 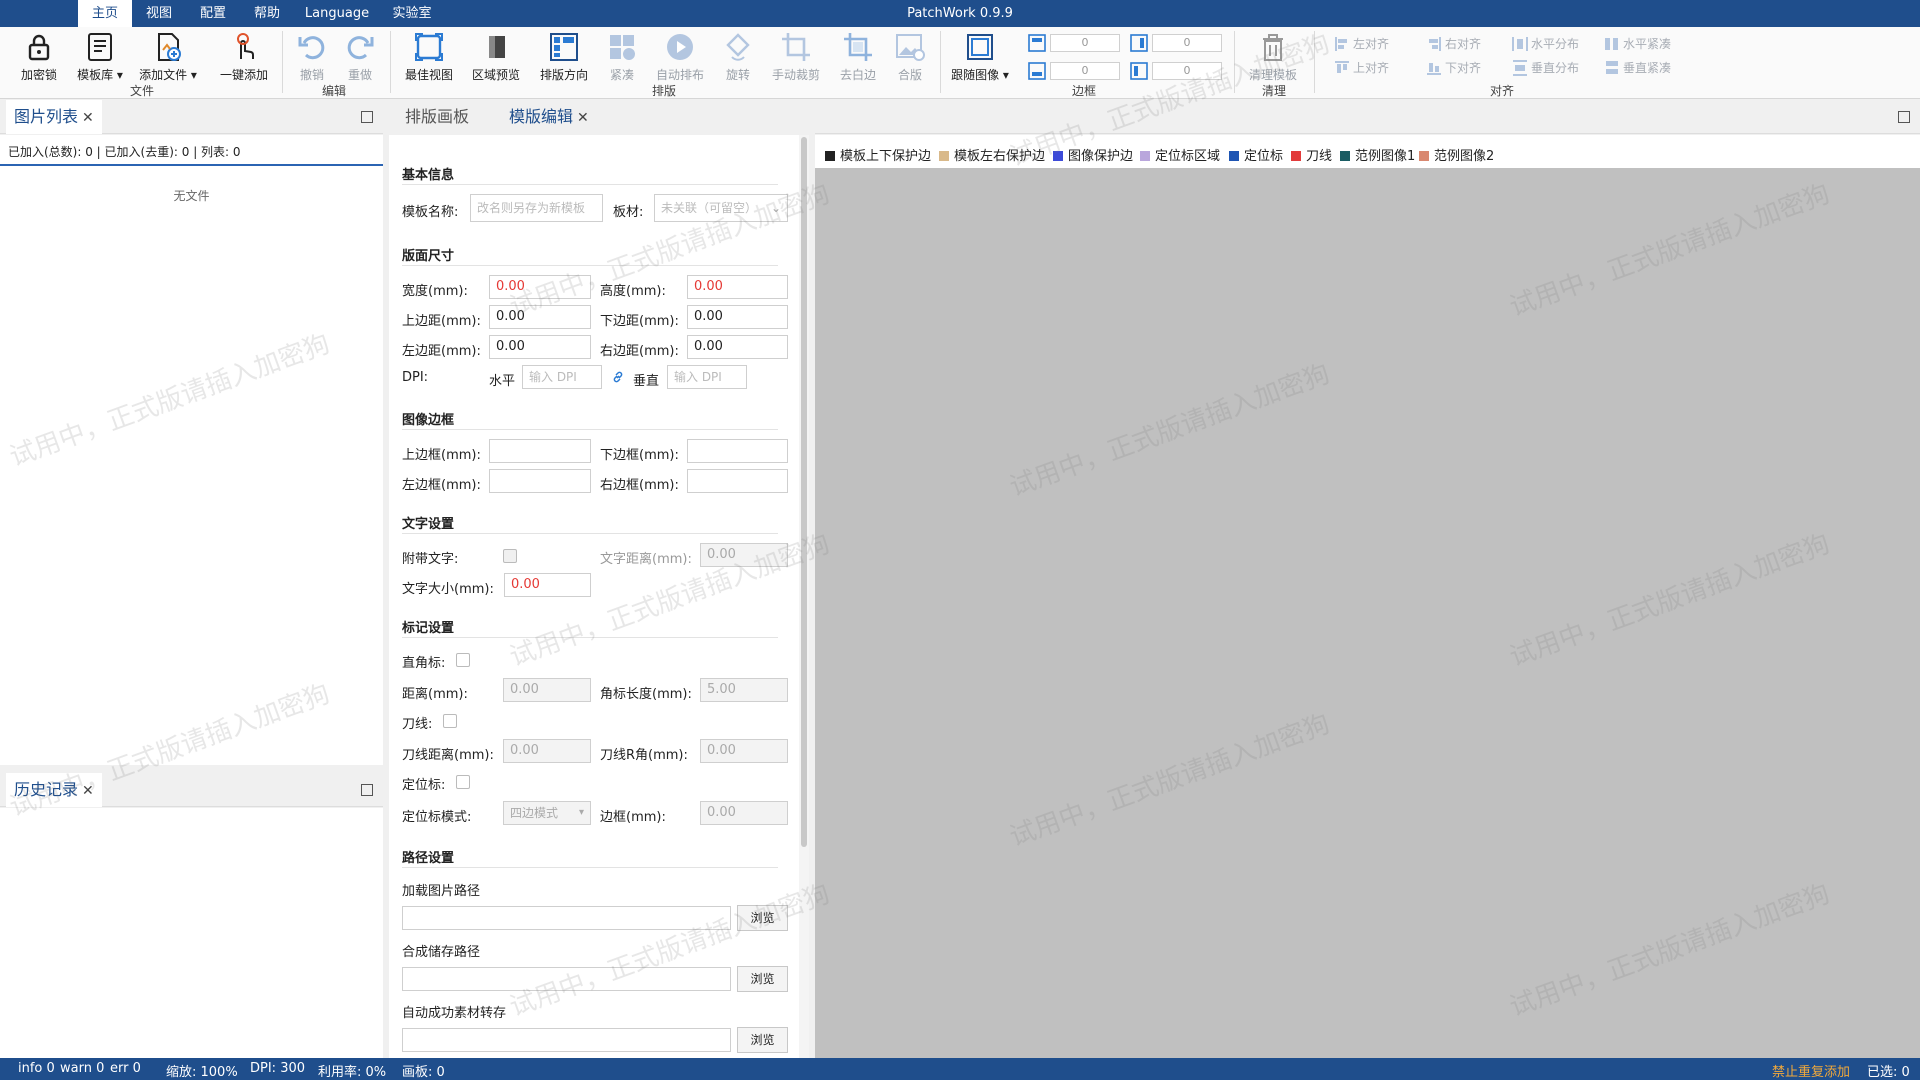 I want to click on material-select: 未关联（可留空） ⌄, so click(x=721, y=208).